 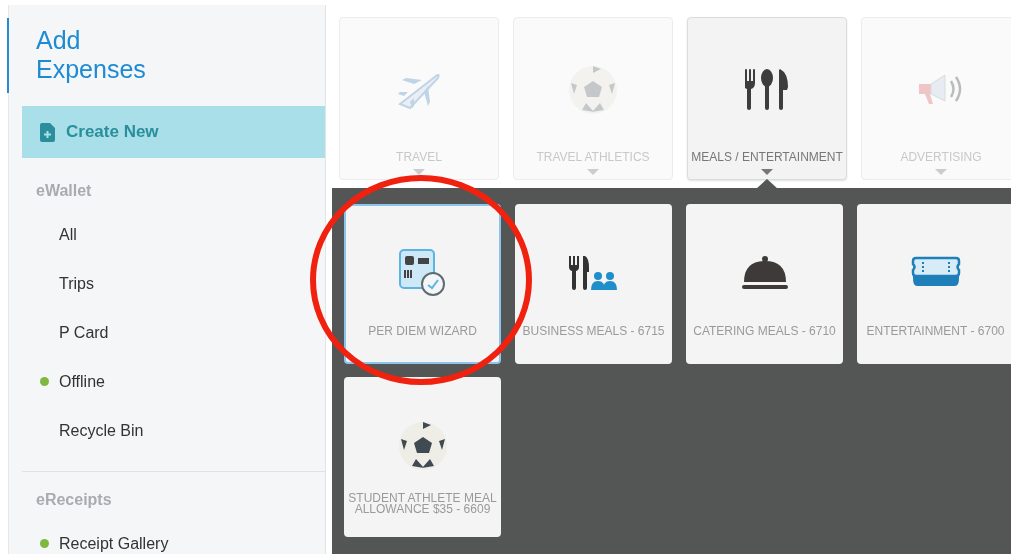 I want to click on expense-type-tile: STUDENT ATHLETE MEAL ALLOWANCE $35 - 6609, so click(x=422, y=457).